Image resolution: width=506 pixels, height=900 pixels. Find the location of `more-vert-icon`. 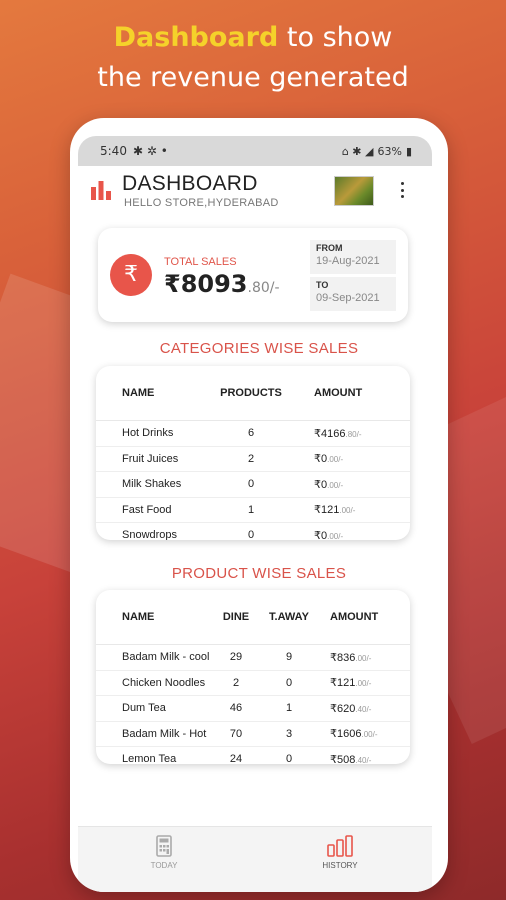

more-vert-icon is located at coordinates (402, 190).